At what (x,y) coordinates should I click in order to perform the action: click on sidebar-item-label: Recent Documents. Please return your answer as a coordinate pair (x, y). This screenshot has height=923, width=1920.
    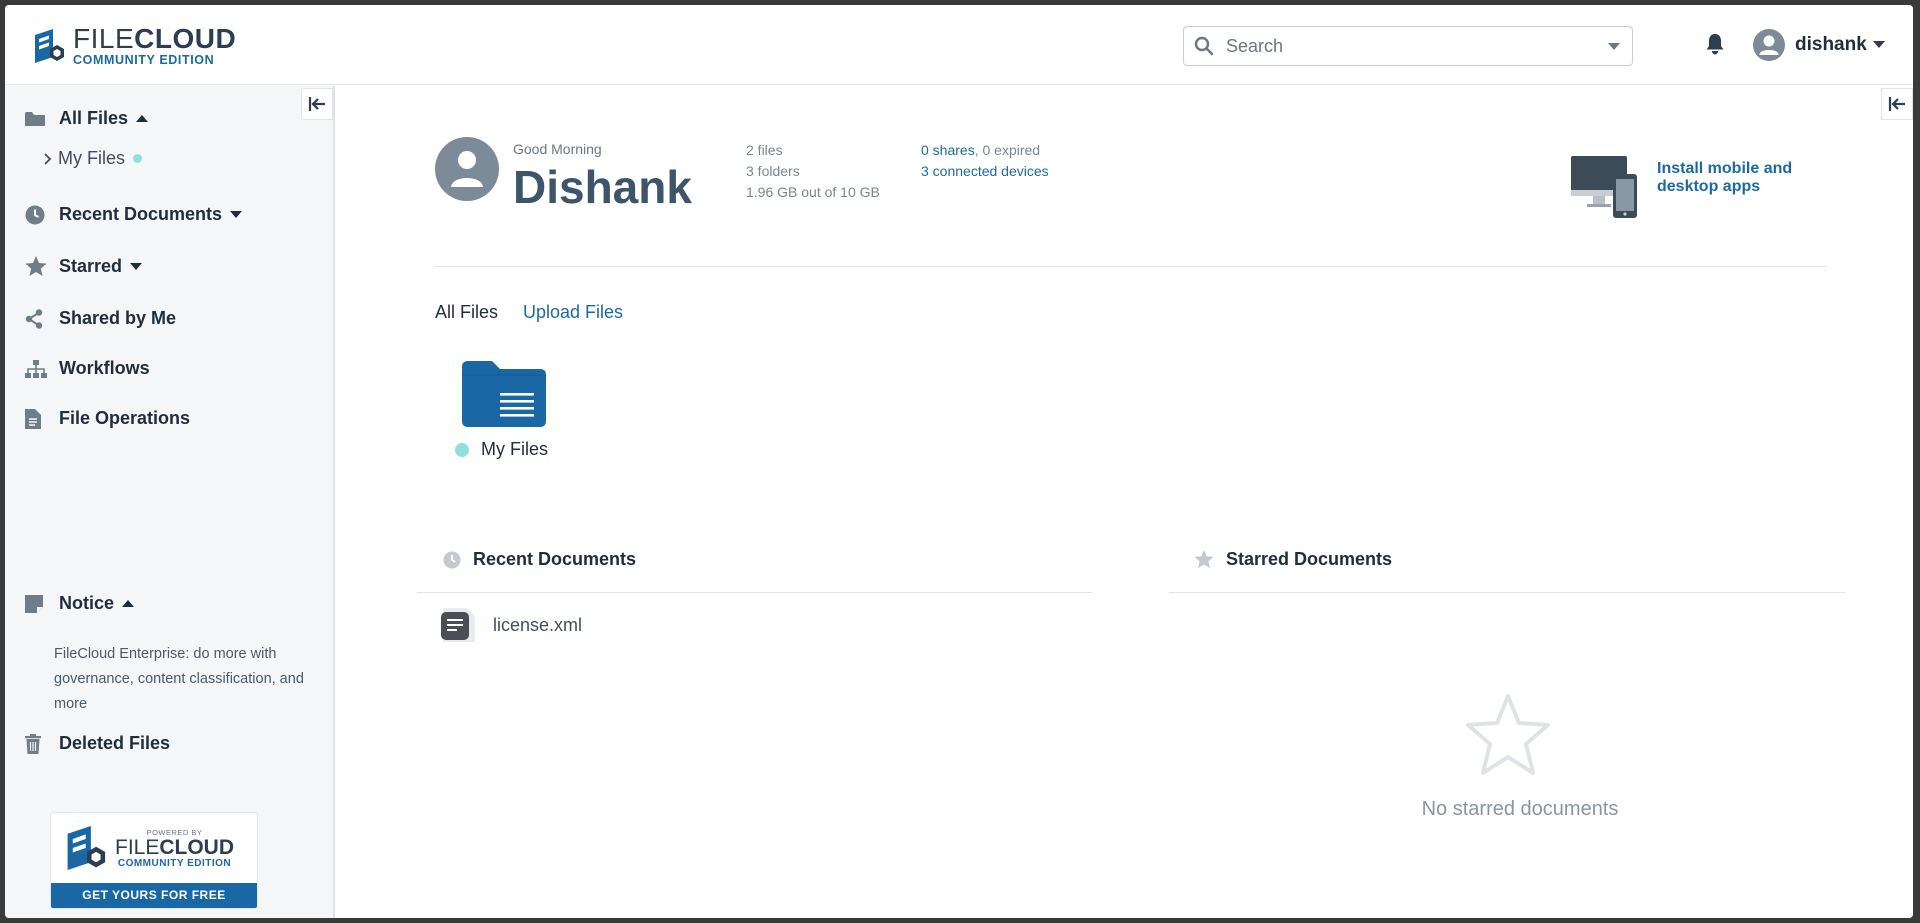
    Looking at the image, I should click on (141, 214).